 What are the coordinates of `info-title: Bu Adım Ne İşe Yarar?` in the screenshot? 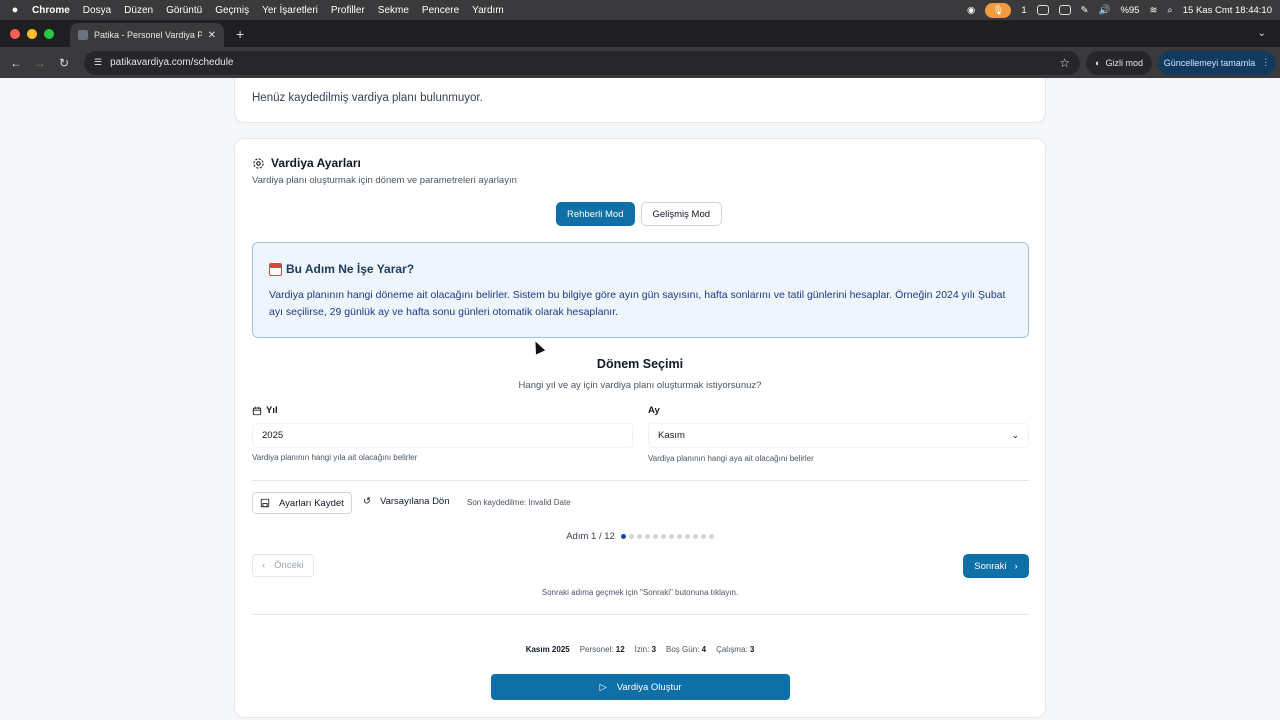 It's located at (350, 269).